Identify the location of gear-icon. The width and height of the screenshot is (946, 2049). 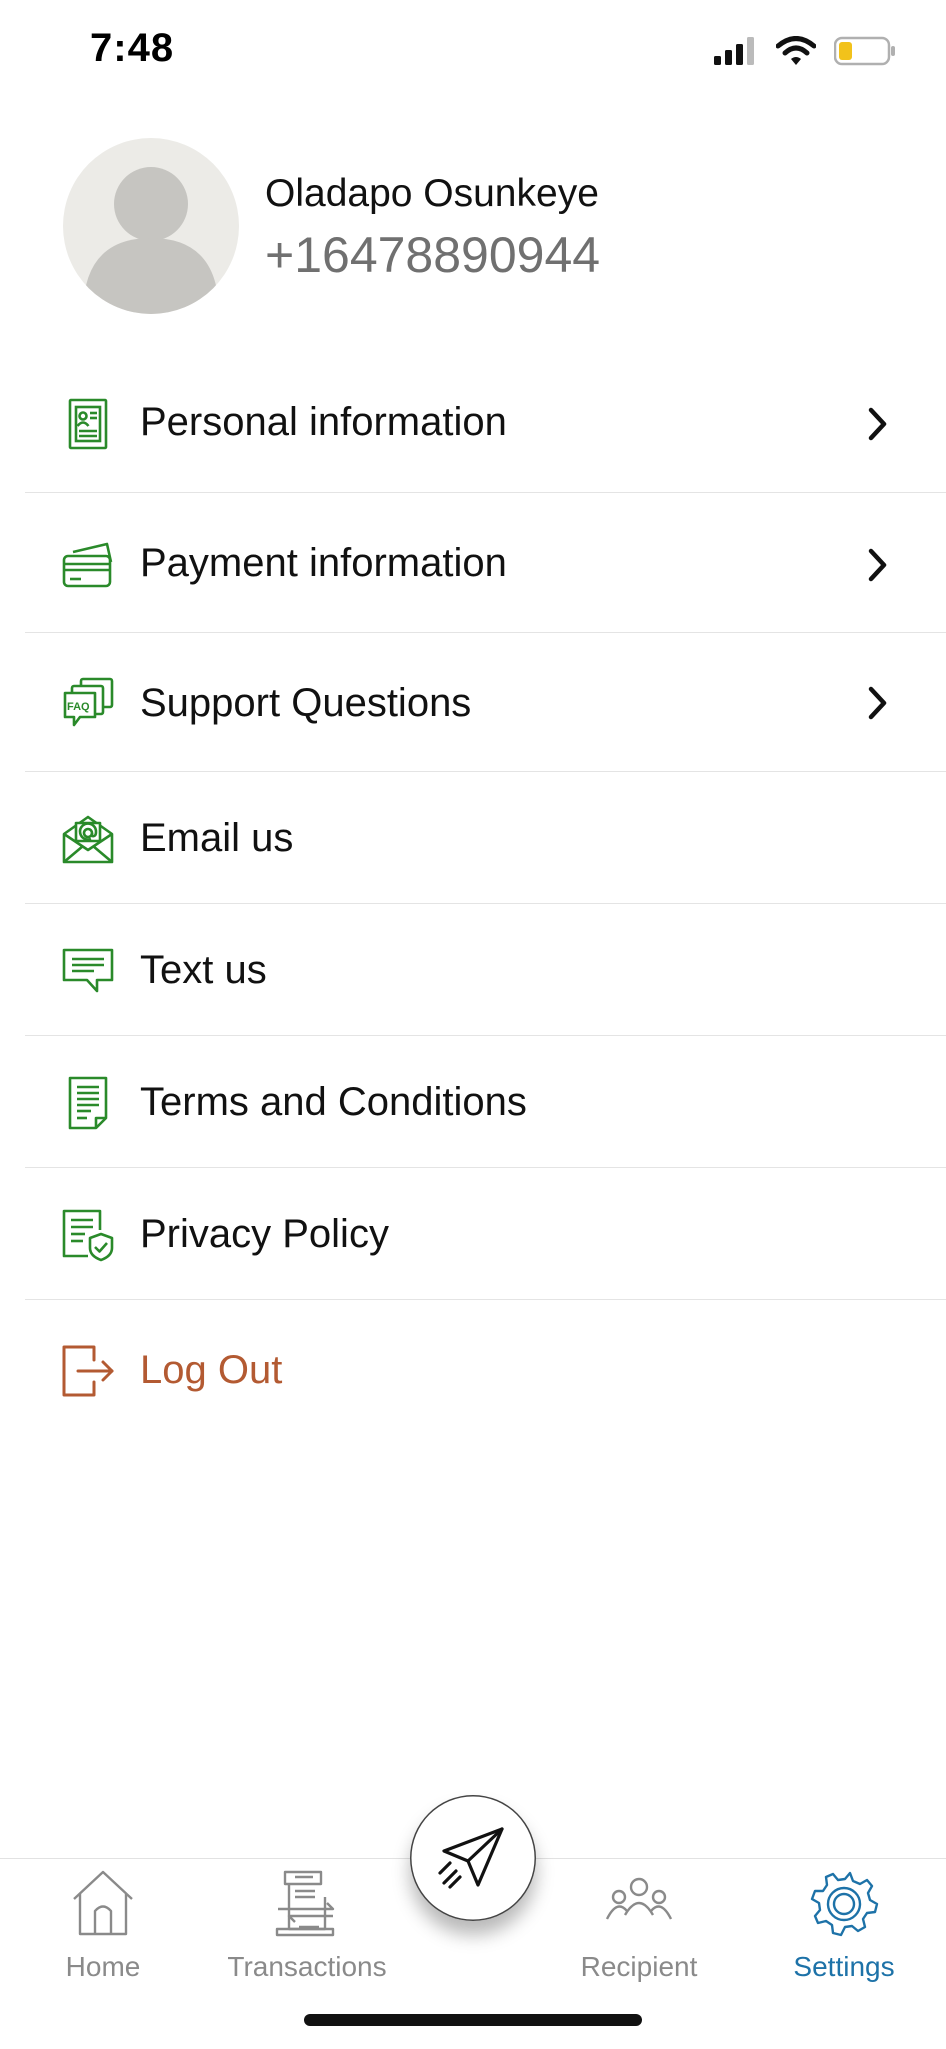
(844, 1906).